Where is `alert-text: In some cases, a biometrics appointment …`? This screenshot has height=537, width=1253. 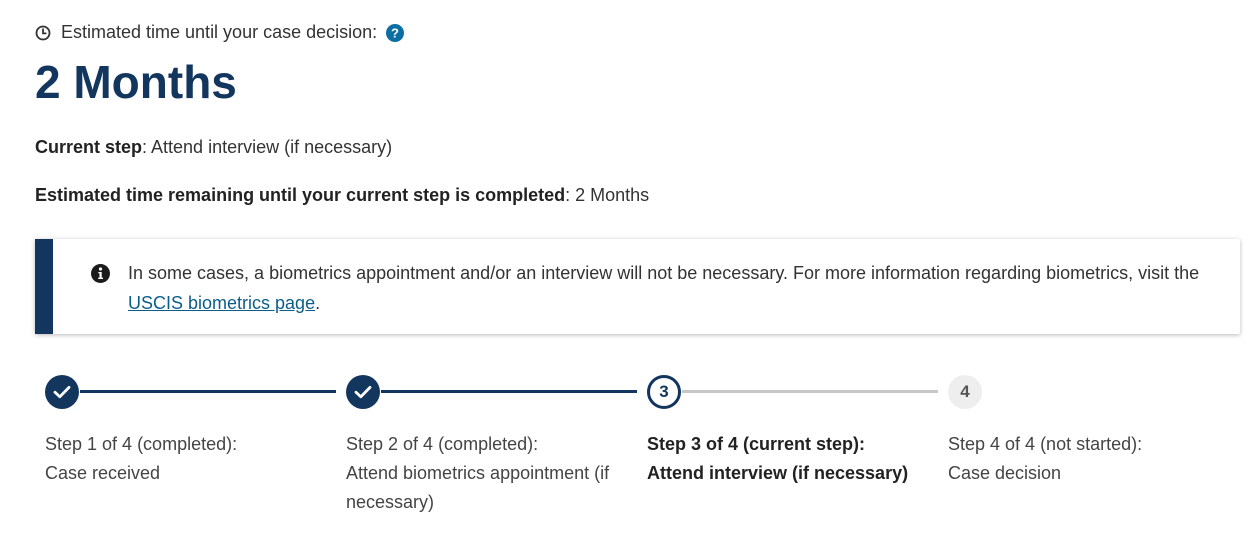 alert-text: In some cases, a biometrics appointment … is located at coordinates (664, 273).